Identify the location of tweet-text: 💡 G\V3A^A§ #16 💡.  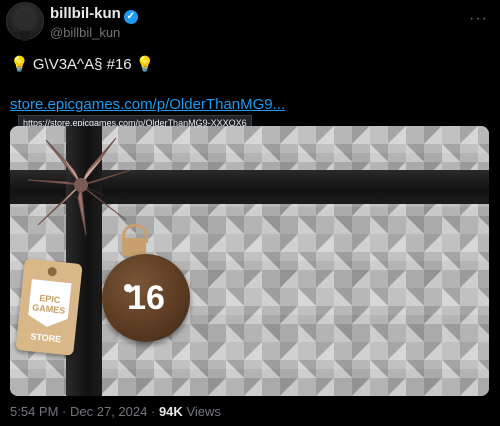
(82, 64).